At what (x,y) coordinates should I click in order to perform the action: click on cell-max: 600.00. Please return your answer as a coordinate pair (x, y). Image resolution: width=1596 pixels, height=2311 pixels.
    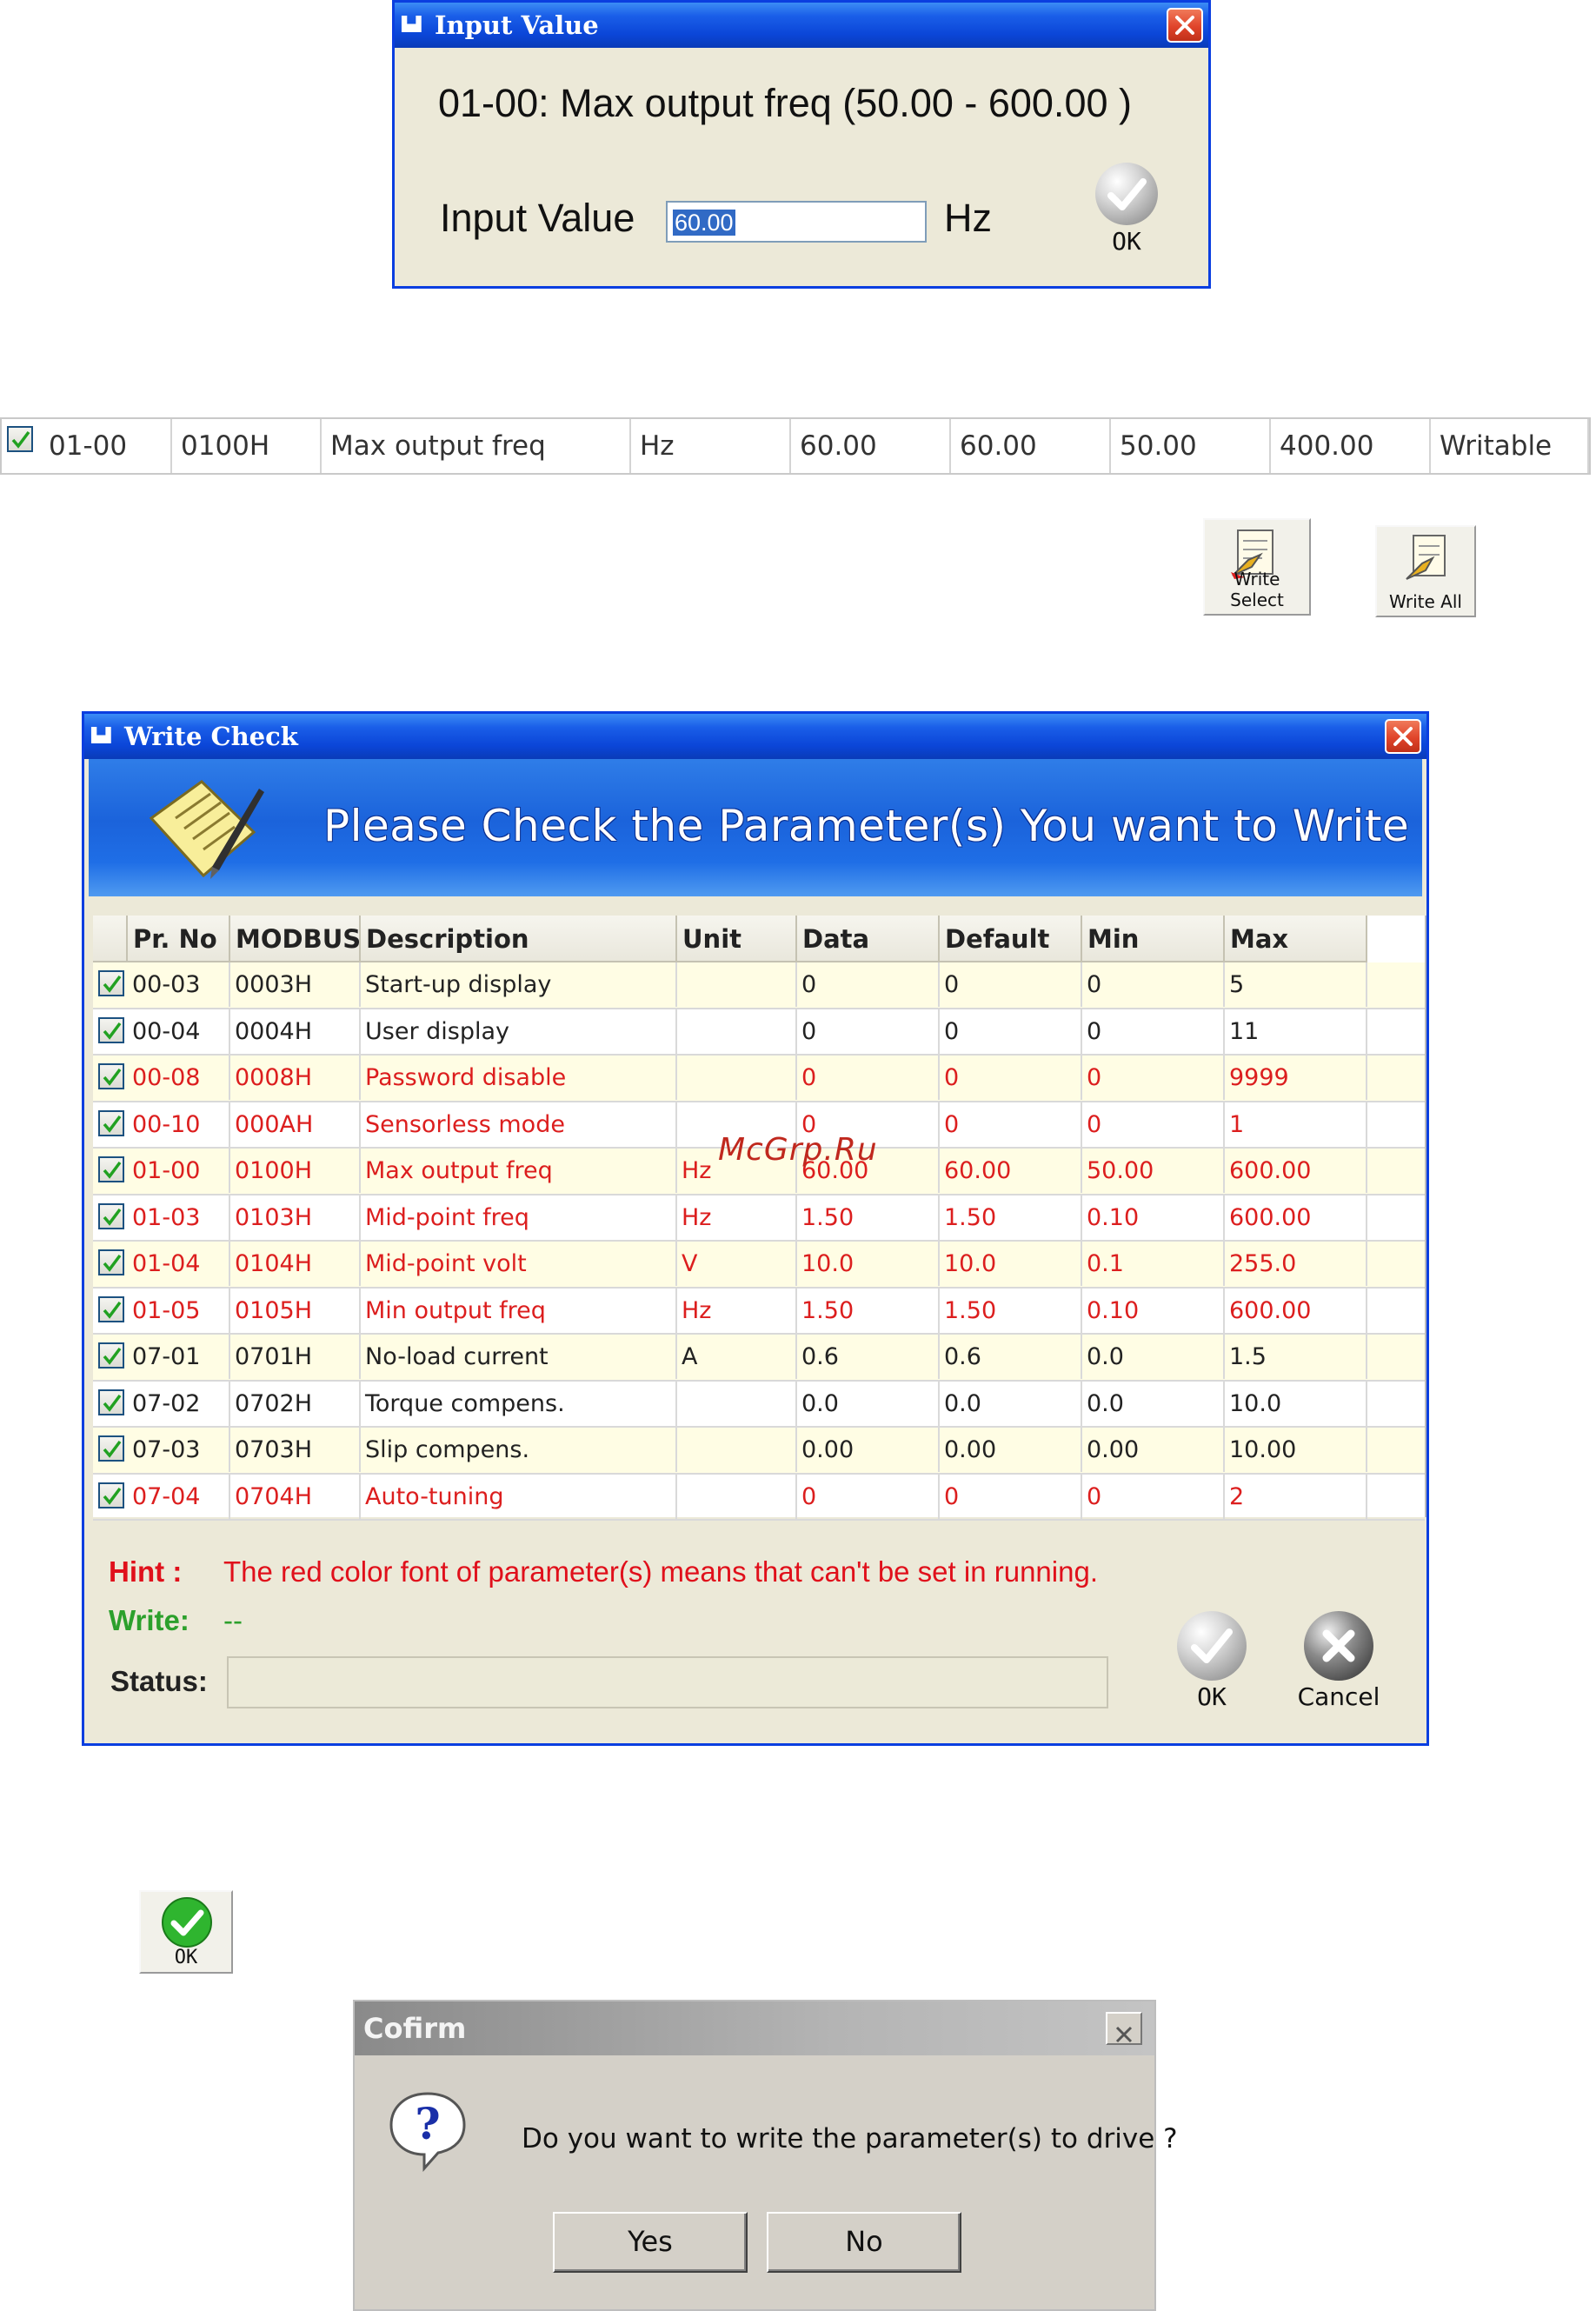
    Looking at the image, I should click on (1296, 1171).